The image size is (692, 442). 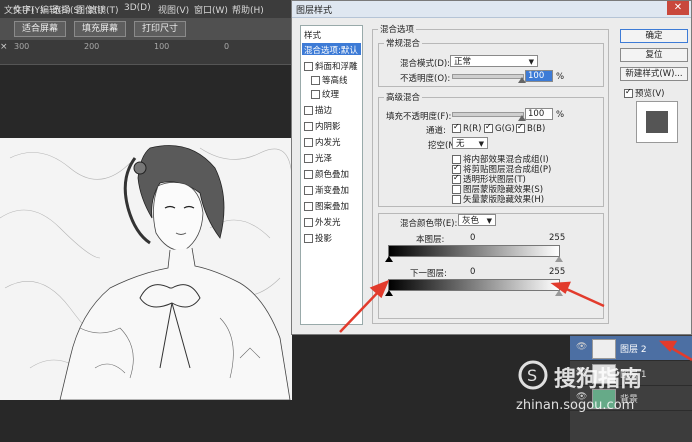 I want to click on svg-text: S, so click(x=532, y=375).